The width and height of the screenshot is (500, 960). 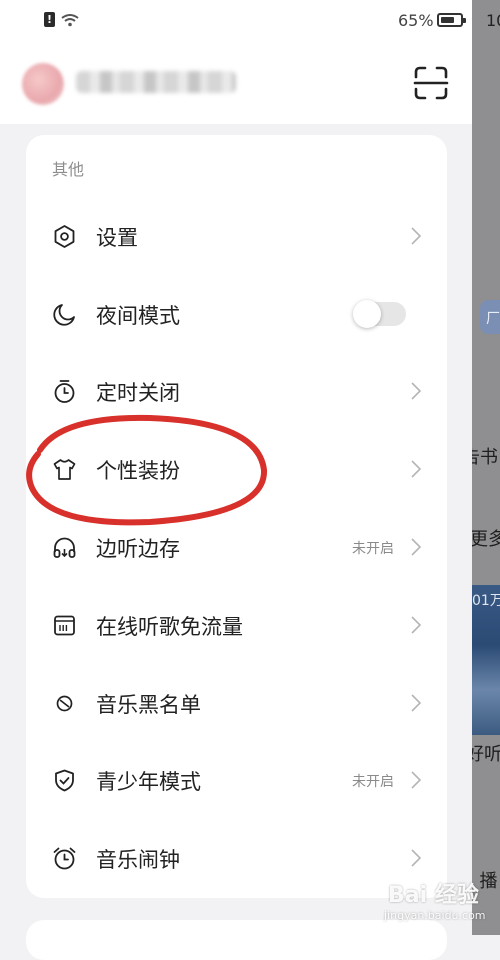 What do you see at coordinates (64, 547) in the screenshot?
I see `headphones-icon` at bounding box center [64, 547].